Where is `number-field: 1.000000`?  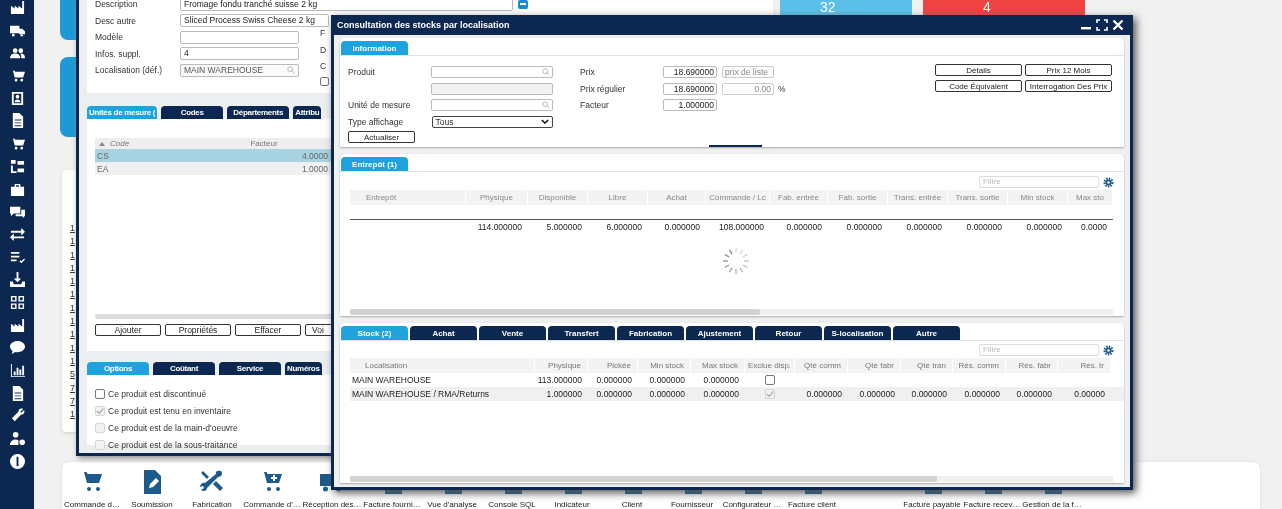
number-field: 1.000000 is located at coordinates (690, 105).